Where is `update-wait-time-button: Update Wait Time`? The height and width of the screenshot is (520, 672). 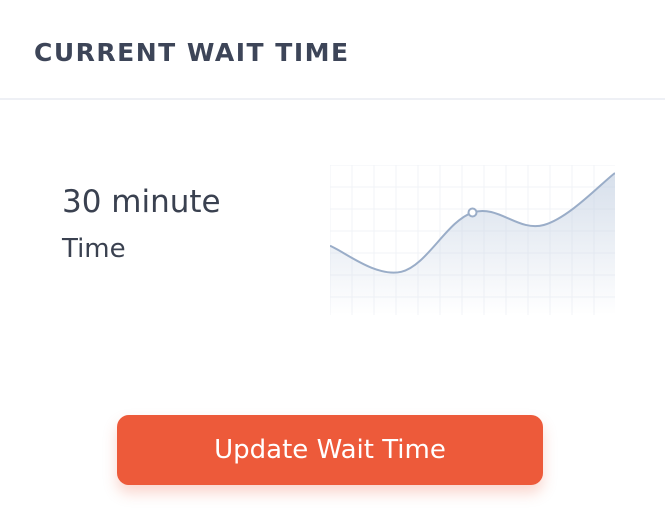
update-wait-time-button: Update Wait Time is located at coordinates (330, 450).